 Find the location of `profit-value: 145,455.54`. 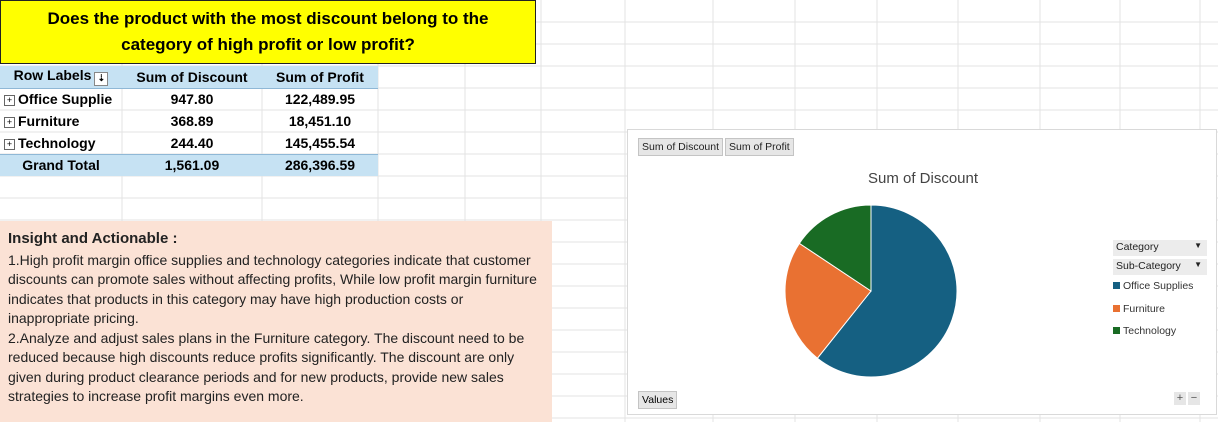

profit-value: 145,455.54 is located at coordinates (320, 142).